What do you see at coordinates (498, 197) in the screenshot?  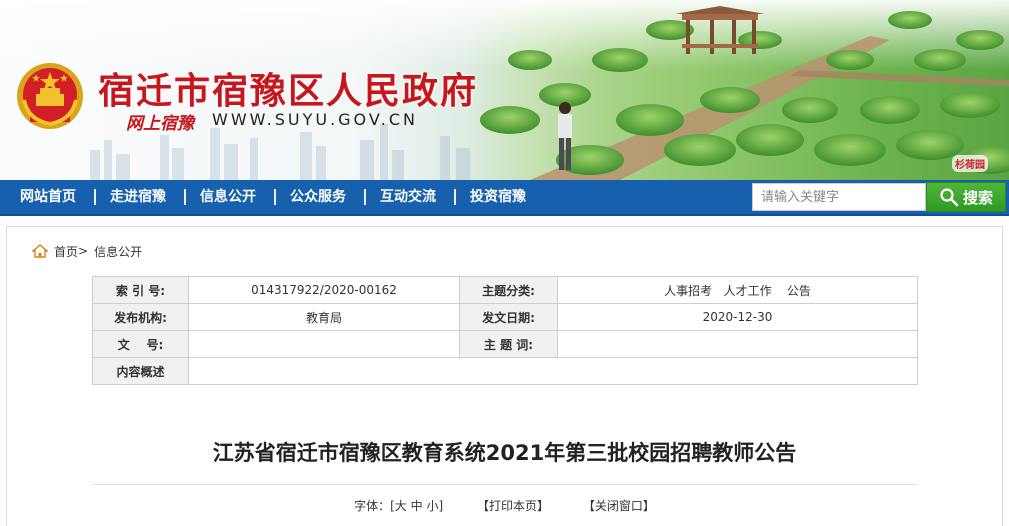 I see `nav-item-investment: 投资宿豫` at bounding box center [498, 197].